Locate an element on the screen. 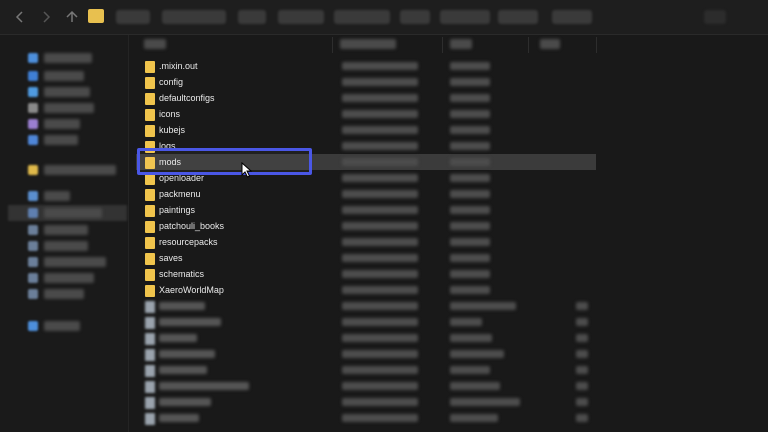  list-item: kubejs is located at coordinates (366, 130).